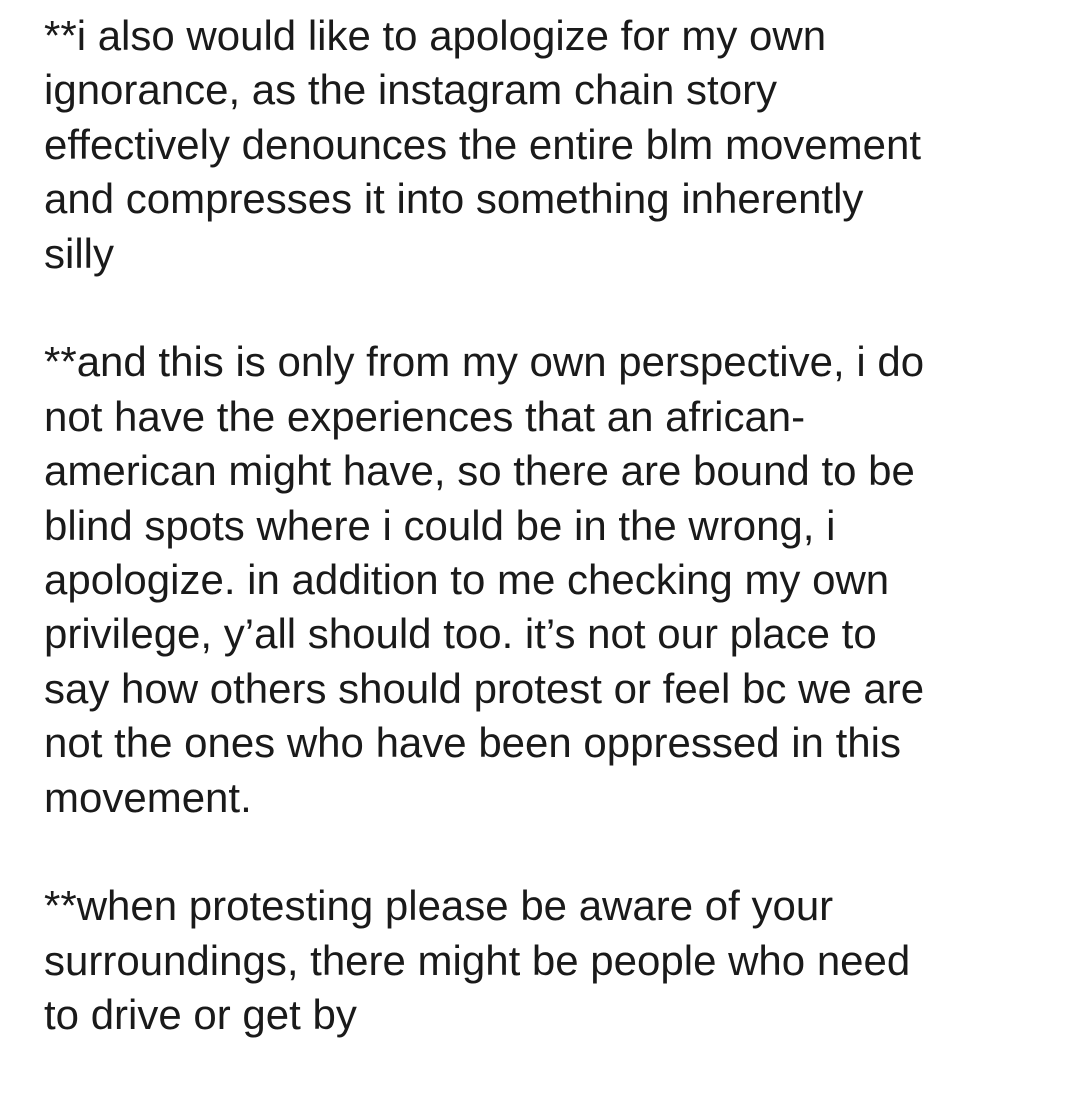  I want to click on text-line: to drive or get by, so click(200, 1015).